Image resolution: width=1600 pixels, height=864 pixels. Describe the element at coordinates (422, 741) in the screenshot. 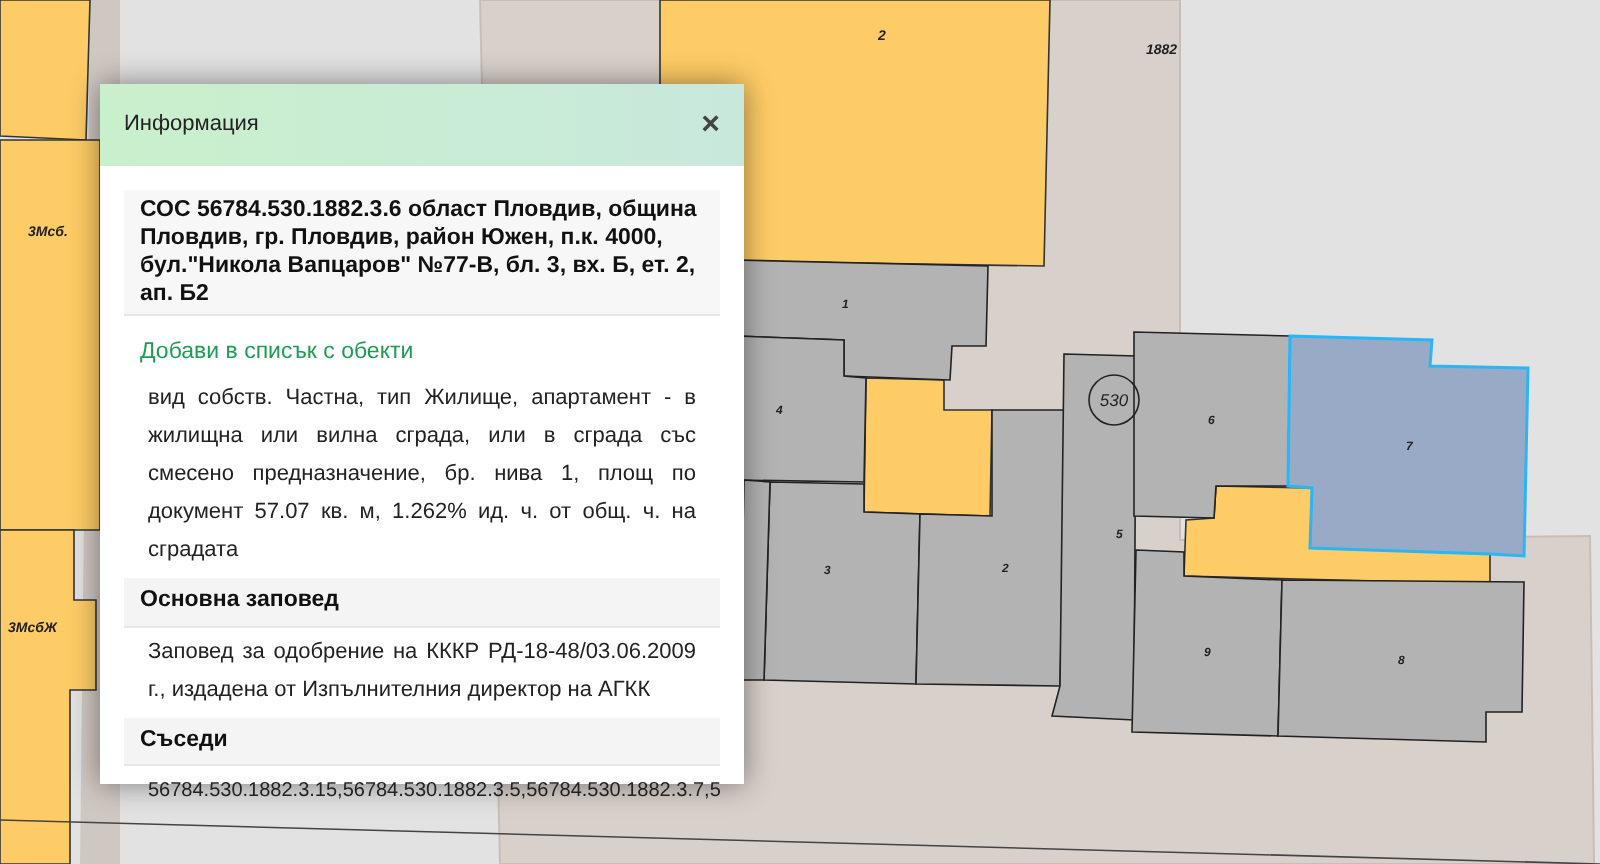

I see `section-heading: Съседи` at that location.